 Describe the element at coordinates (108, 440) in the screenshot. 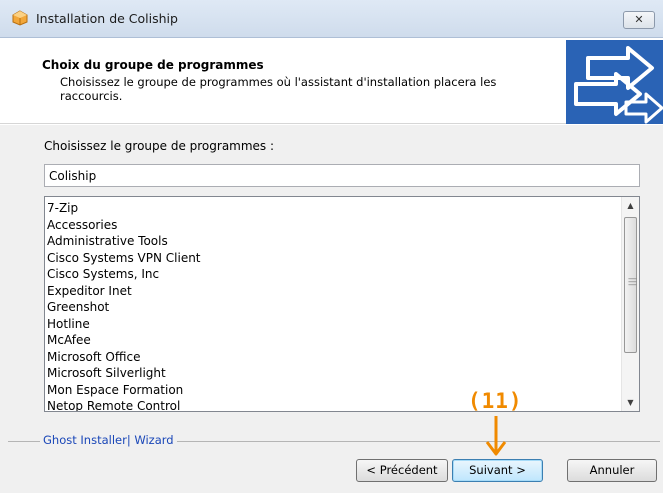

I see `brand-label: Ghost Installer| Wizard` at that location.